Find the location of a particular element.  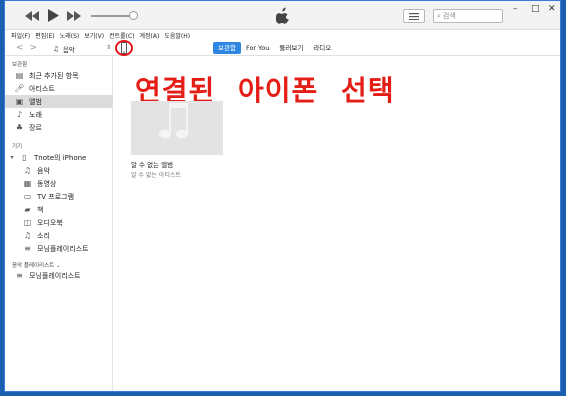

menu-file: 파일(F) is located at coordinates (20, 35).